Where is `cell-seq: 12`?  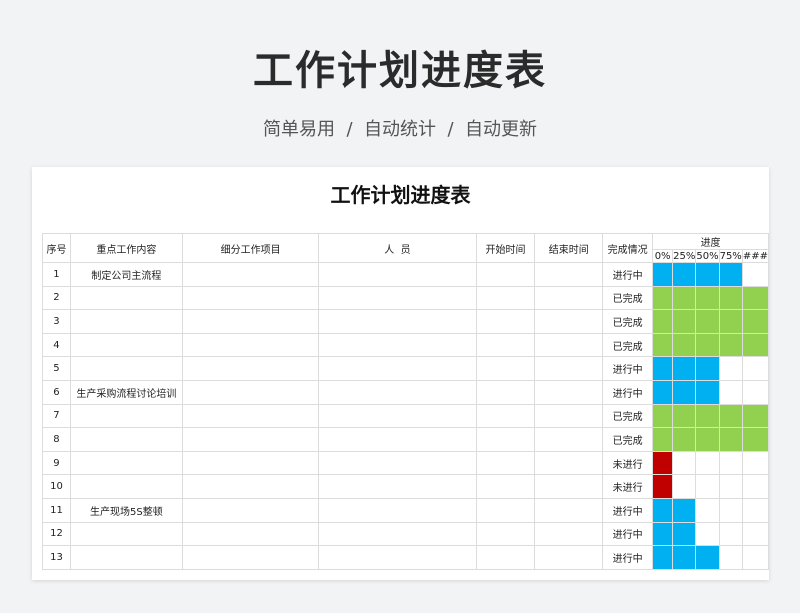 cell-seq: 12 is located at coordinates (56, 534).